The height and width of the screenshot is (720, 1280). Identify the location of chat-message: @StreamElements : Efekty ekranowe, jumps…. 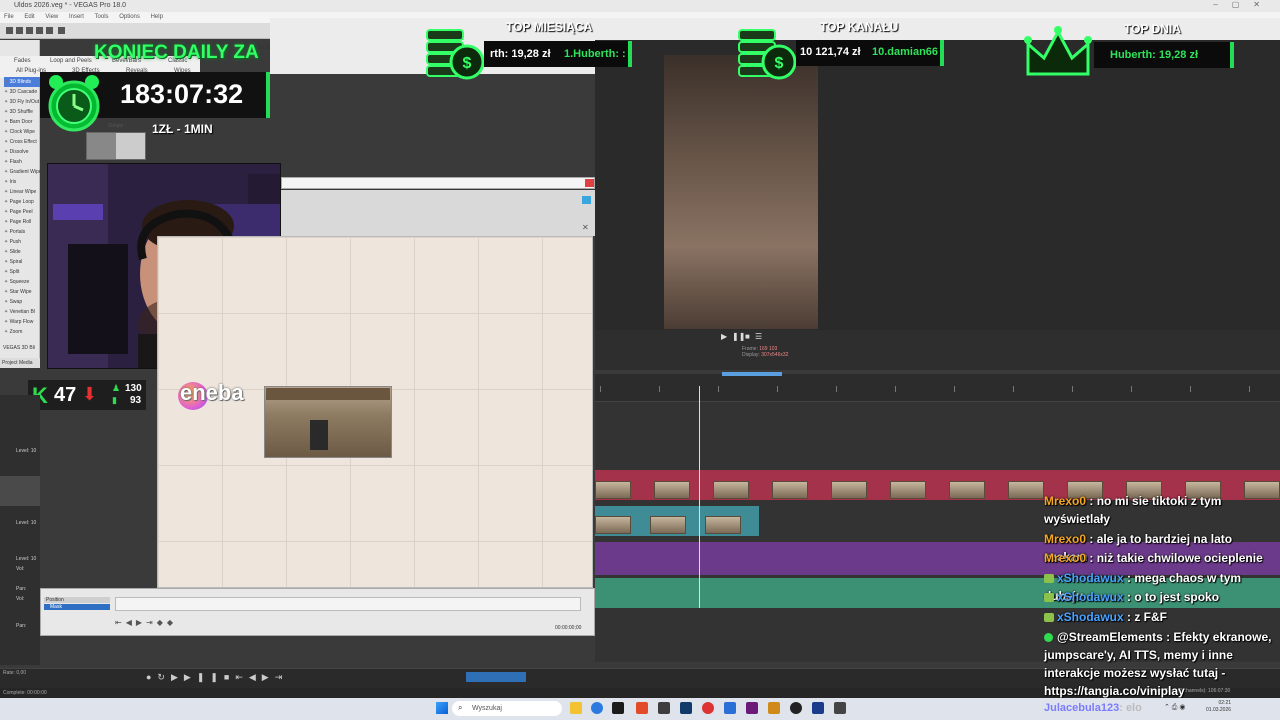
(1160, 664).